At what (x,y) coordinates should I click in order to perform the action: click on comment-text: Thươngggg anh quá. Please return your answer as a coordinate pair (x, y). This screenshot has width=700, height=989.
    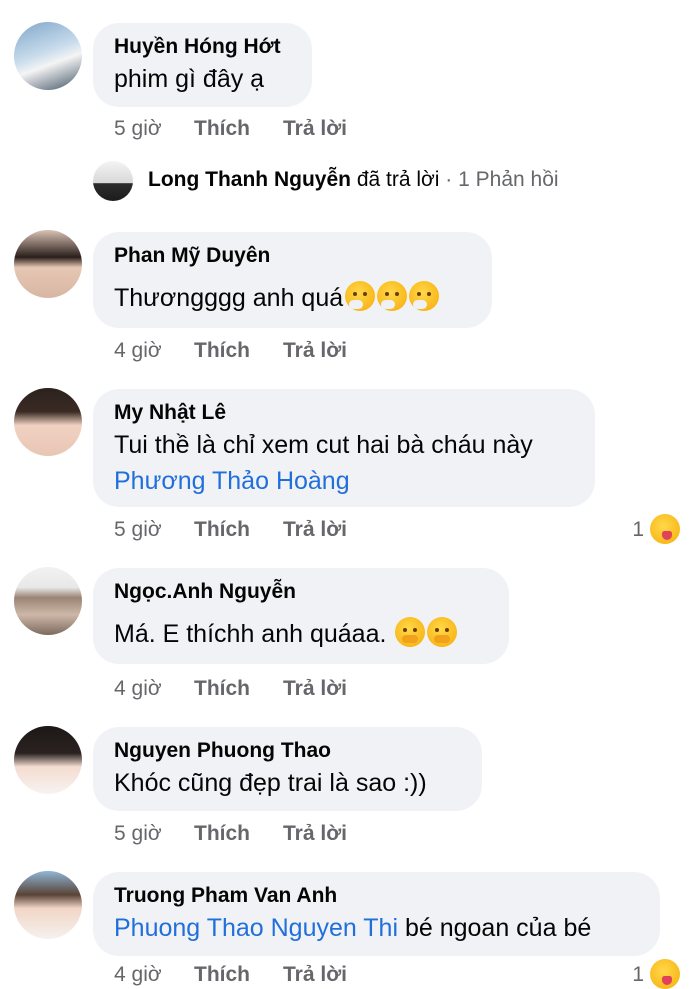
    Looking at the image, I should click on (229, 298).